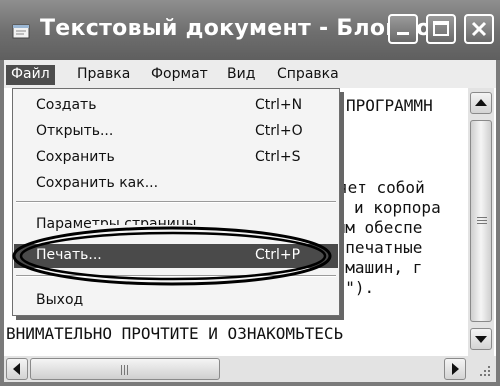  I want to click on menu-help: Справка, so click(308, 75).